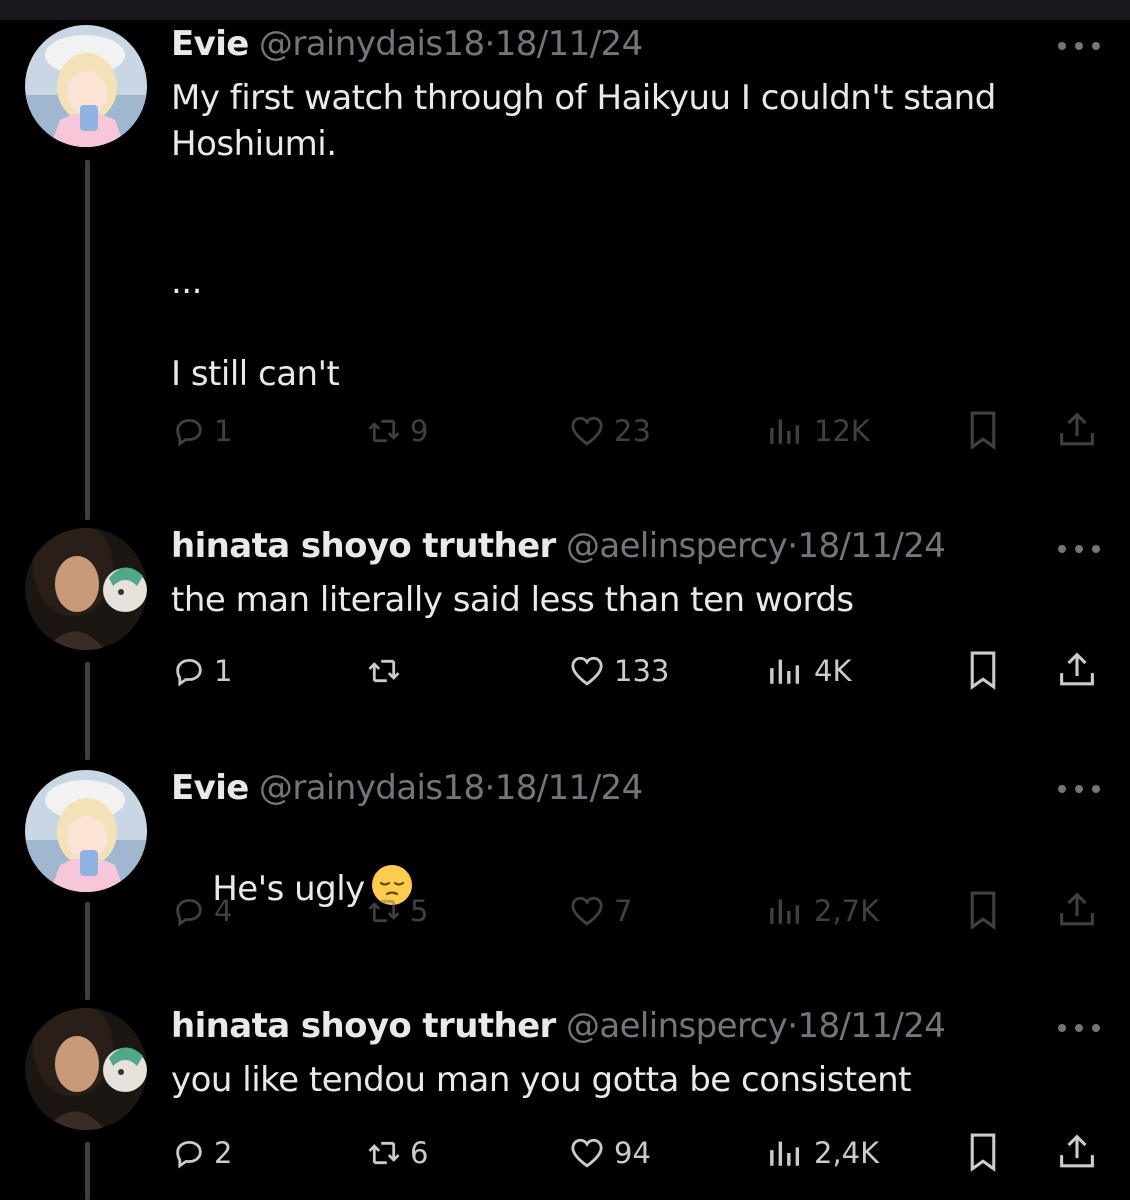  Describe the element at coordinates (419, 911) in the screenshot. I see `repost-count: 5` at that location.